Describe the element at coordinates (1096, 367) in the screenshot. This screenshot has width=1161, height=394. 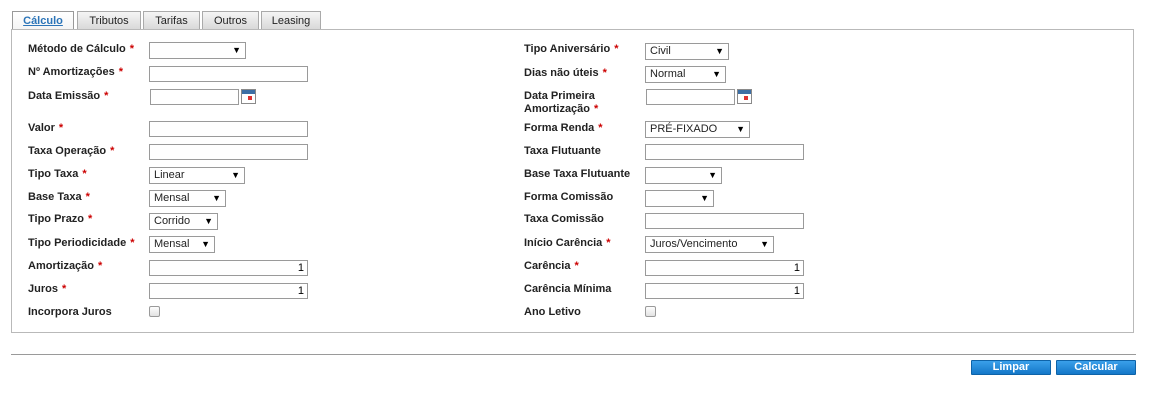
I see `calcular-button: Calcular` at that location.